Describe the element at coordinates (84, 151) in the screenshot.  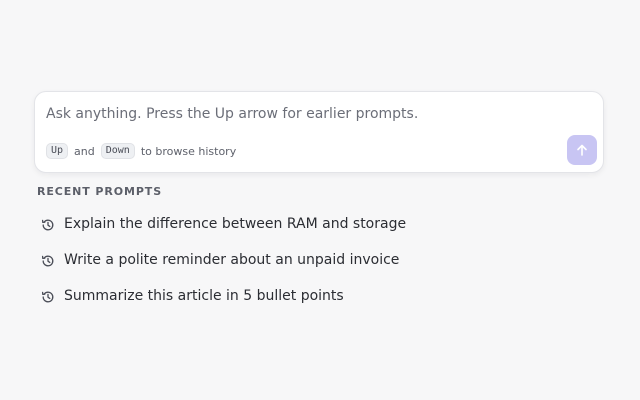
I see `hint-and-text: and` at that location.